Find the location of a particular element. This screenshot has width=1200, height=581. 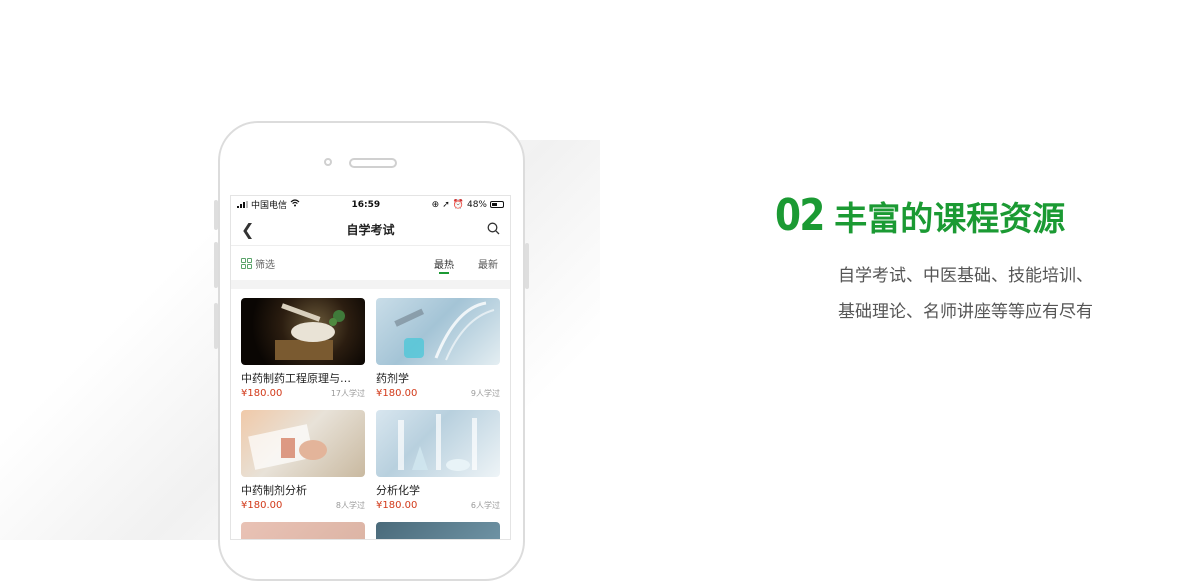

course-learners: 17人学过 is located at coordinates (347, 393).